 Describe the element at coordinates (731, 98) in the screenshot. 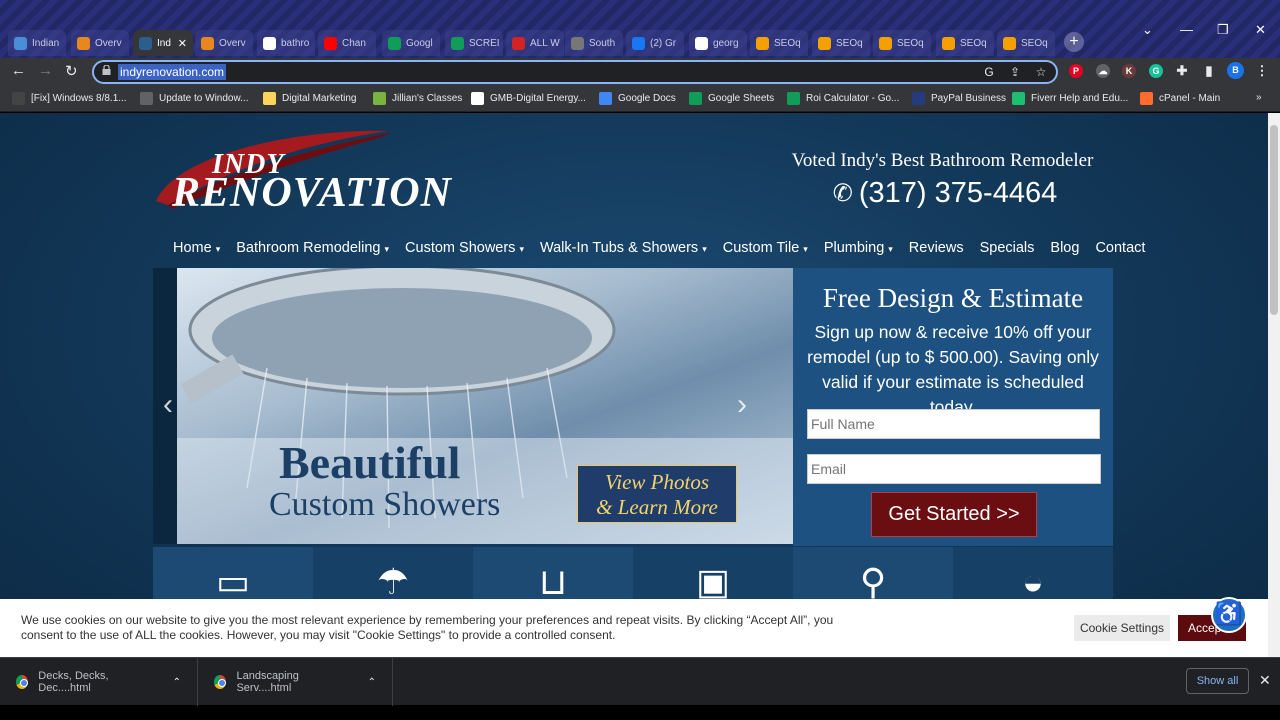

I see `bookmark-item: Google Sheets` at that location.